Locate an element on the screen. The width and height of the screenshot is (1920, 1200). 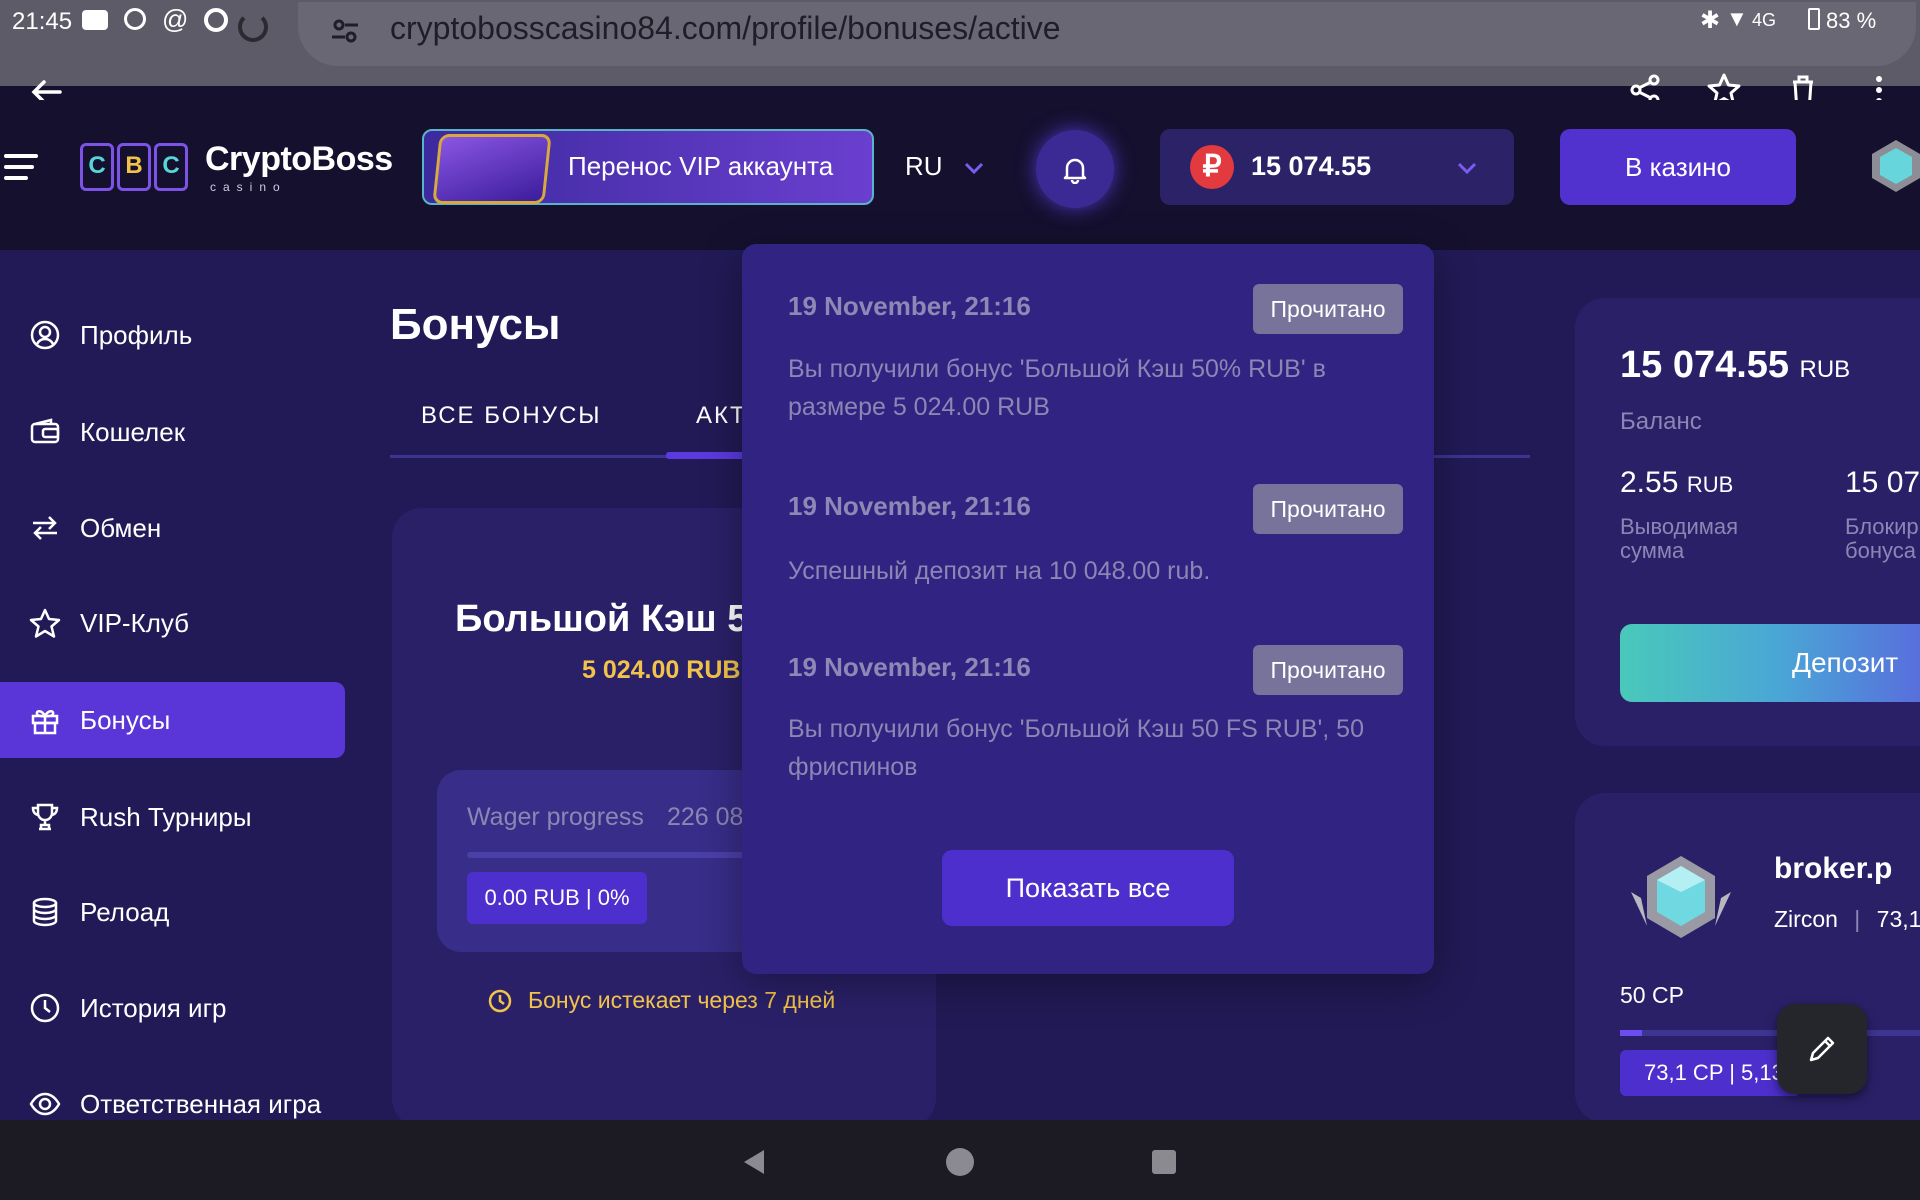
sidebar-item-label: Ответственная игра is located at coordinates (201, 1103).